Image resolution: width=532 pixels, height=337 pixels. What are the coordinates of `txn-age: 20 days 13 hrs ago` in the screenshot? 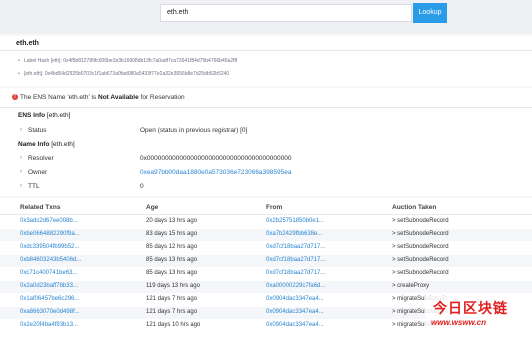 It's located at (172, 221).